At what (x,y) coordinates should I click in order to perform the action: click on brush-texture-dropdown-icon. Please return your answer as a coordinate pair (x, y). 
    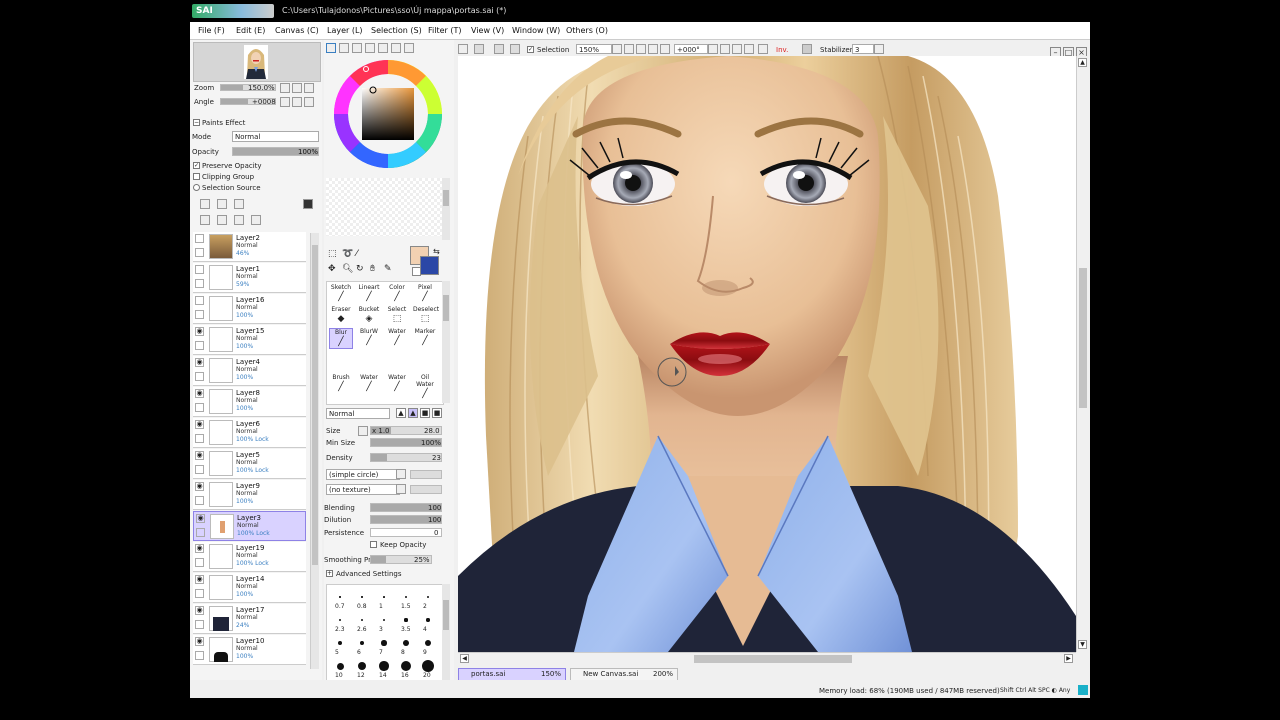
    Looking at the image, I should click on (401, 489).